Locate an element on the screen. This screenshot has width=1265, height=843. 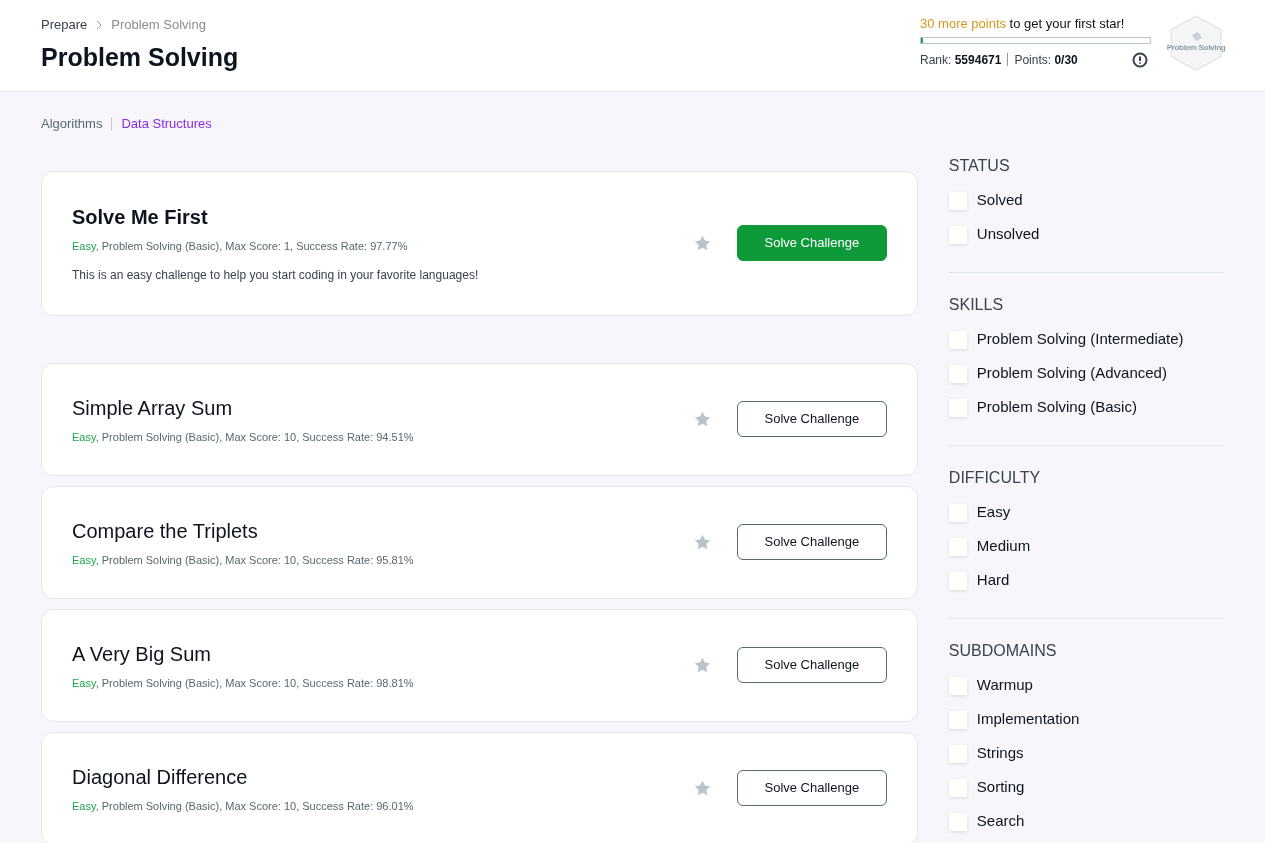
challenge-title: Solve Me First is located at coordinates (383, 216).